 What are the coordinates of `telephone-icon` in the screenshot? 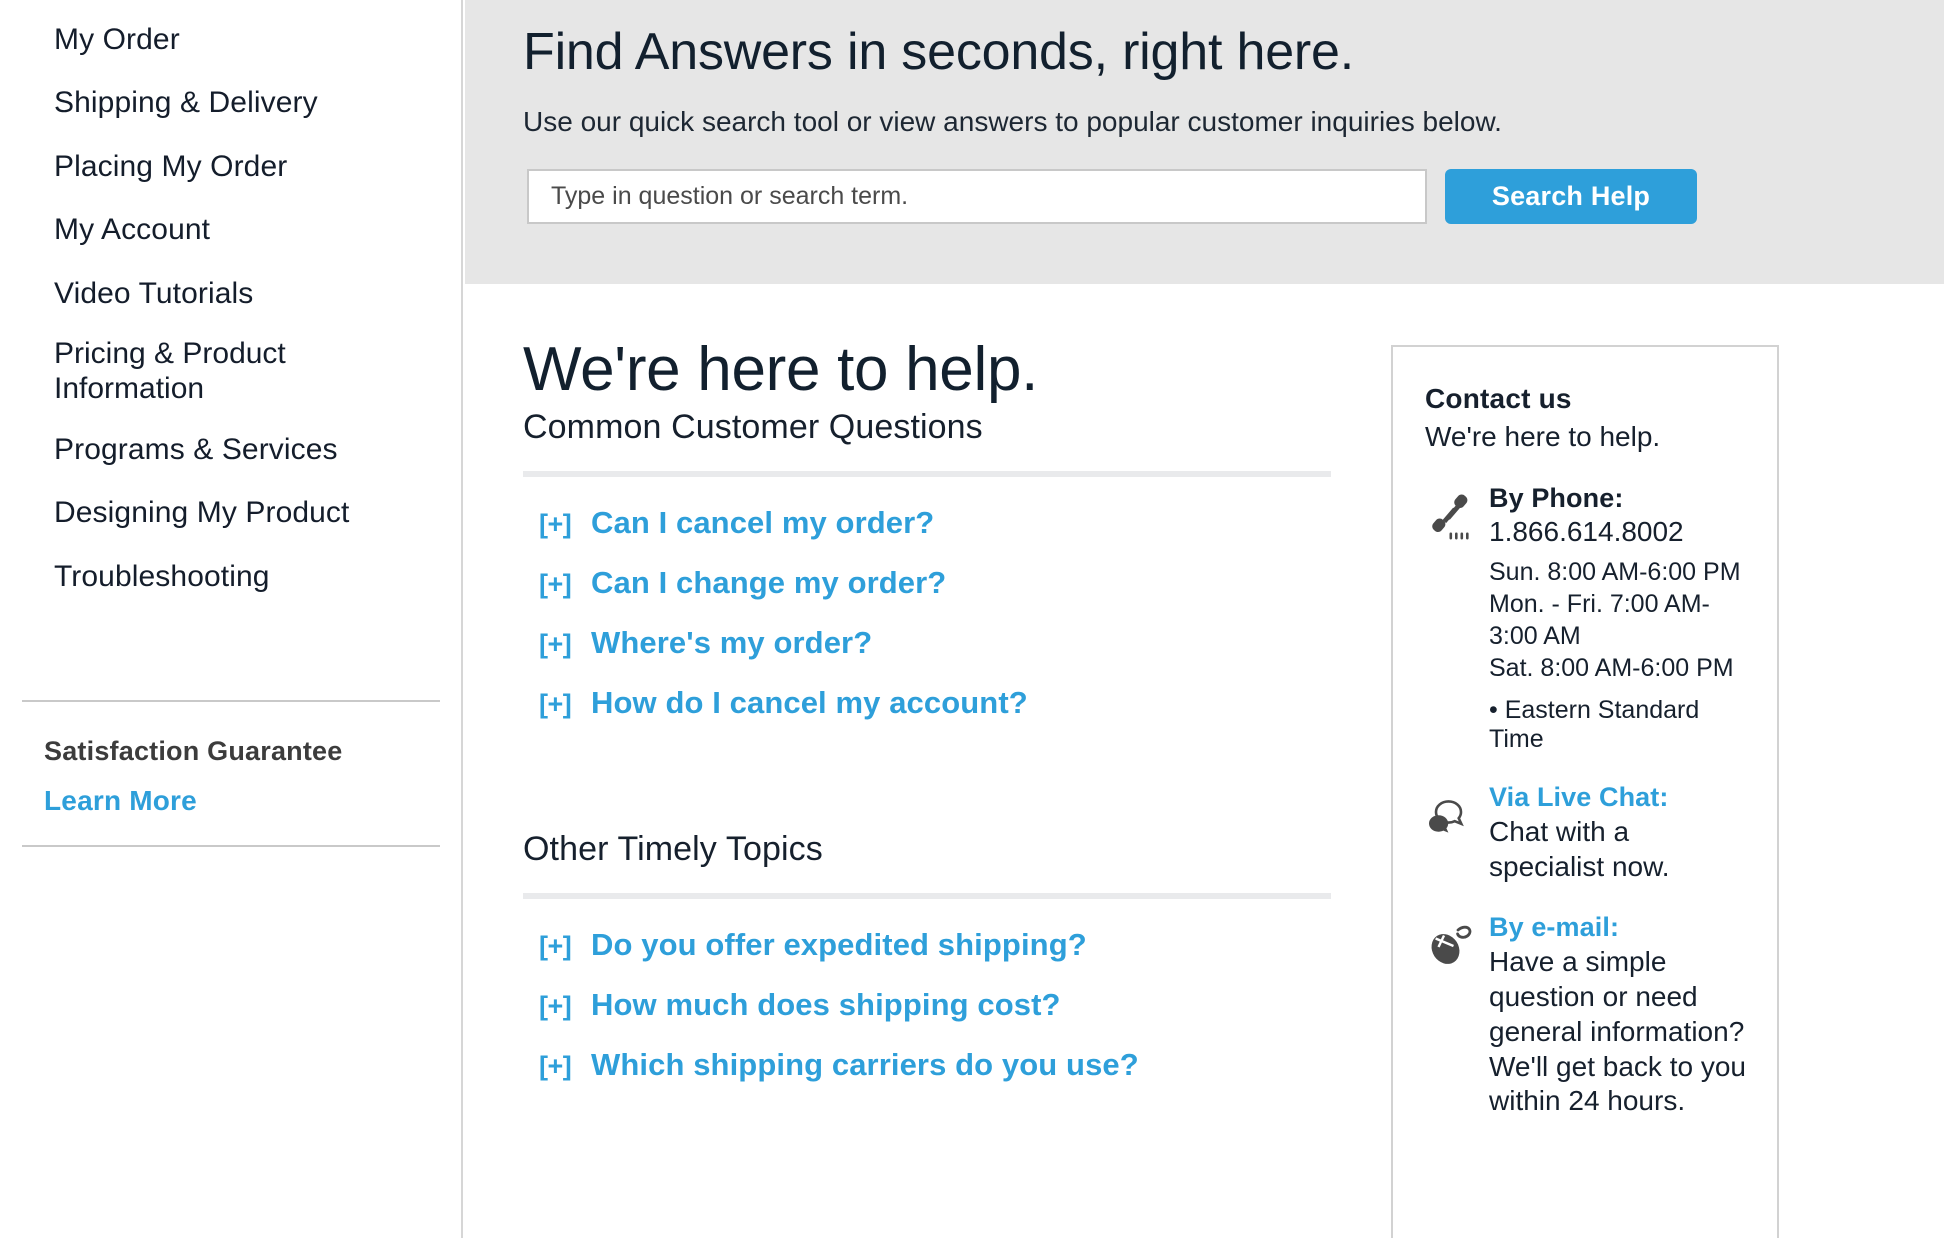 It's located at (1453, 515).